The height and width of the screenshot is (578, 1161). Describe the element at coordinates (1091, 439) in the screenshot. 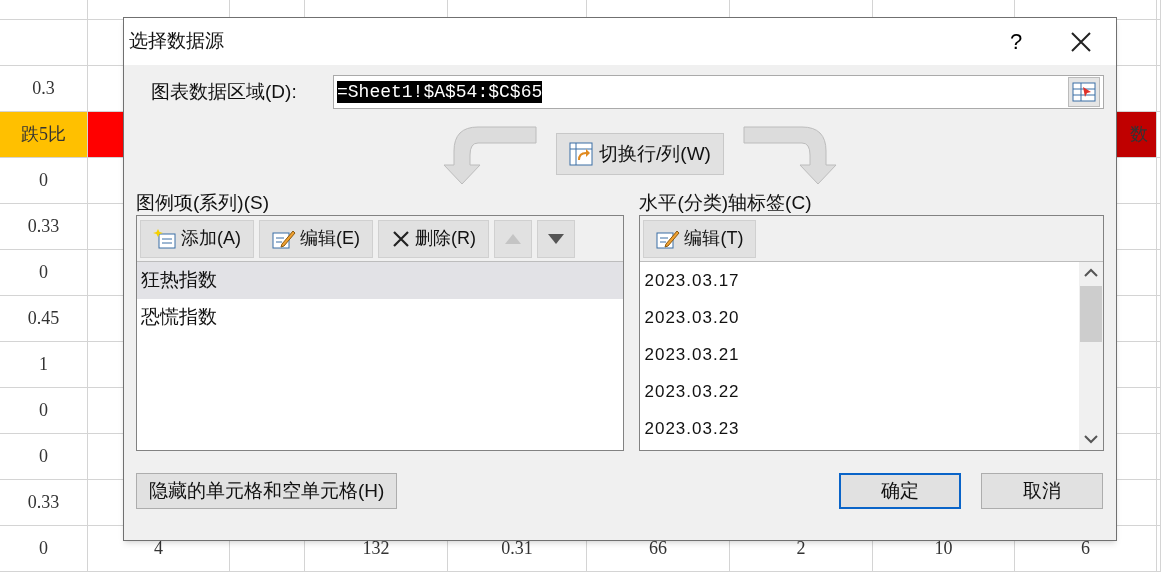

I see `scroll-down-icon` at that location.